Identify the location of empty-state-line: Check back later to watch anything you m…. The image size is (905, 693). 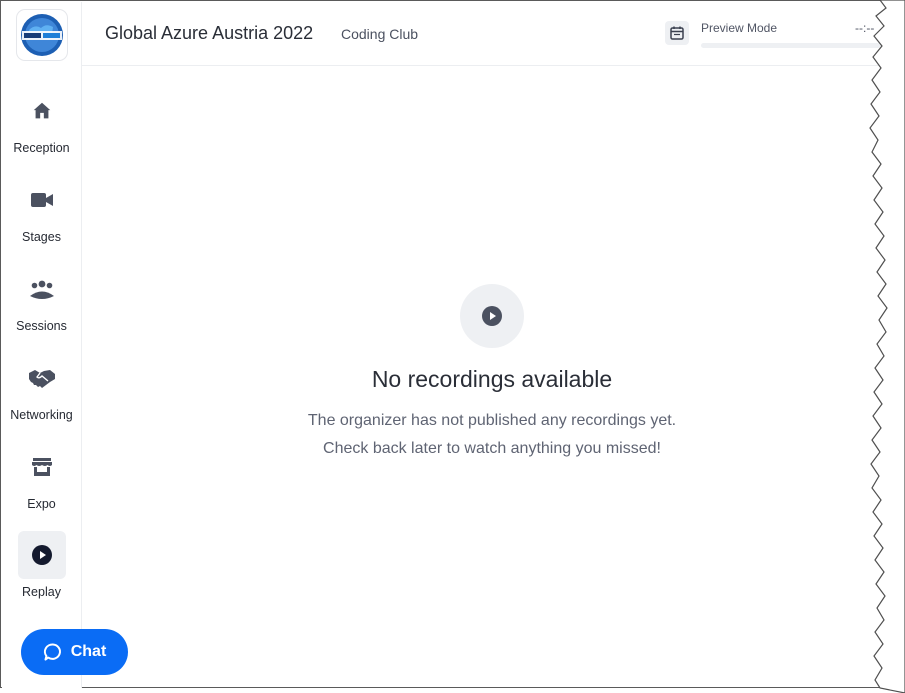
(492, 448).